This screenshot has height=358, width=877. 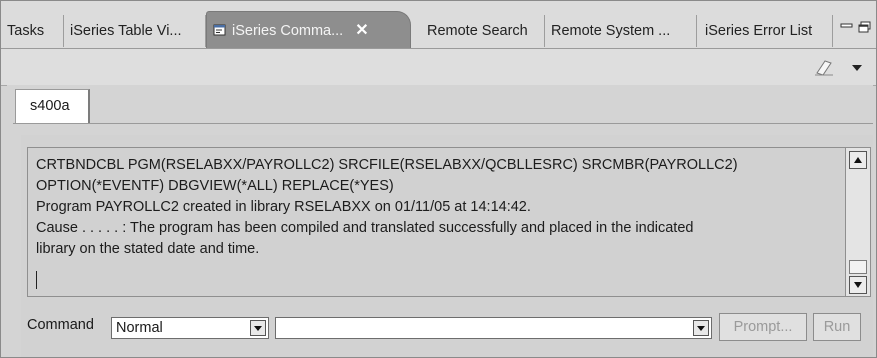 I want to click on eraser-icon, so click(x=823, y=67).